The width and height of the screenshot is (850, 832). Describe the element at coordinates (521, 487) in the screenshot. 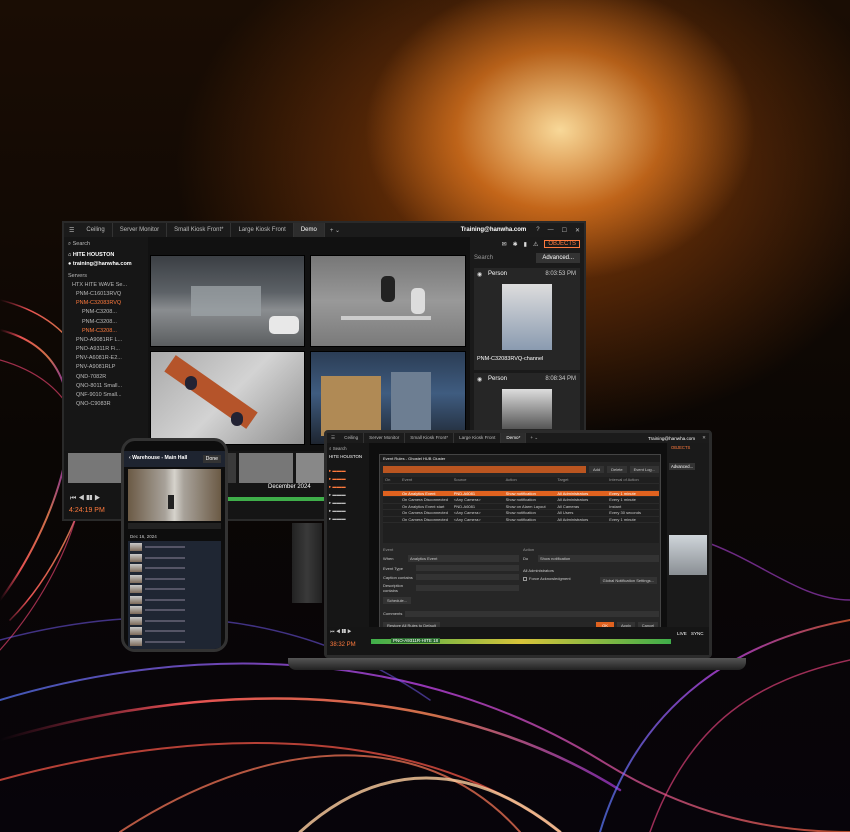

I see `table-row` at that location.